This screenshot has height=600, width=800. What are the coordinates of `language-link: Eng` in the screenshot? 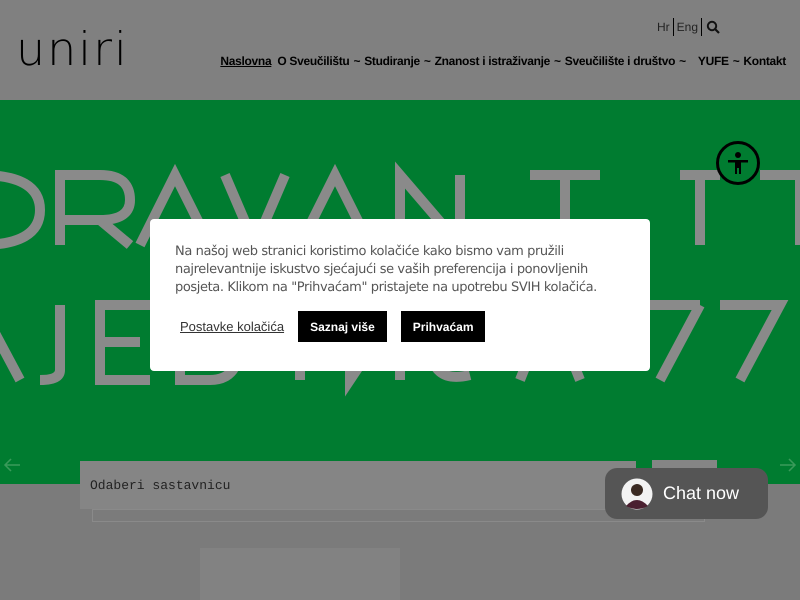 It's located at (688, 27).